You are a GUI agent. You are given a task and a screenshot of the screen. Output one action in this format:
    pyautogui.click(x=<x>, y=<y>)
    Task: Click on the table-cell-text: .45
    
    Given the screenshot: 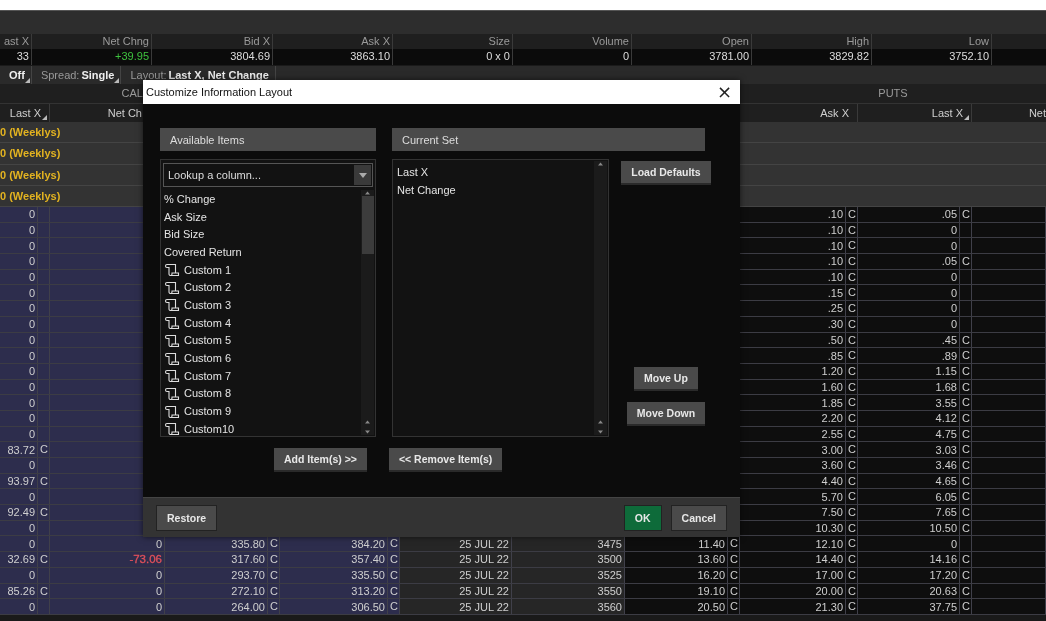 What is the action you would take?
    pyautogui.click(x=949, y=339)
    